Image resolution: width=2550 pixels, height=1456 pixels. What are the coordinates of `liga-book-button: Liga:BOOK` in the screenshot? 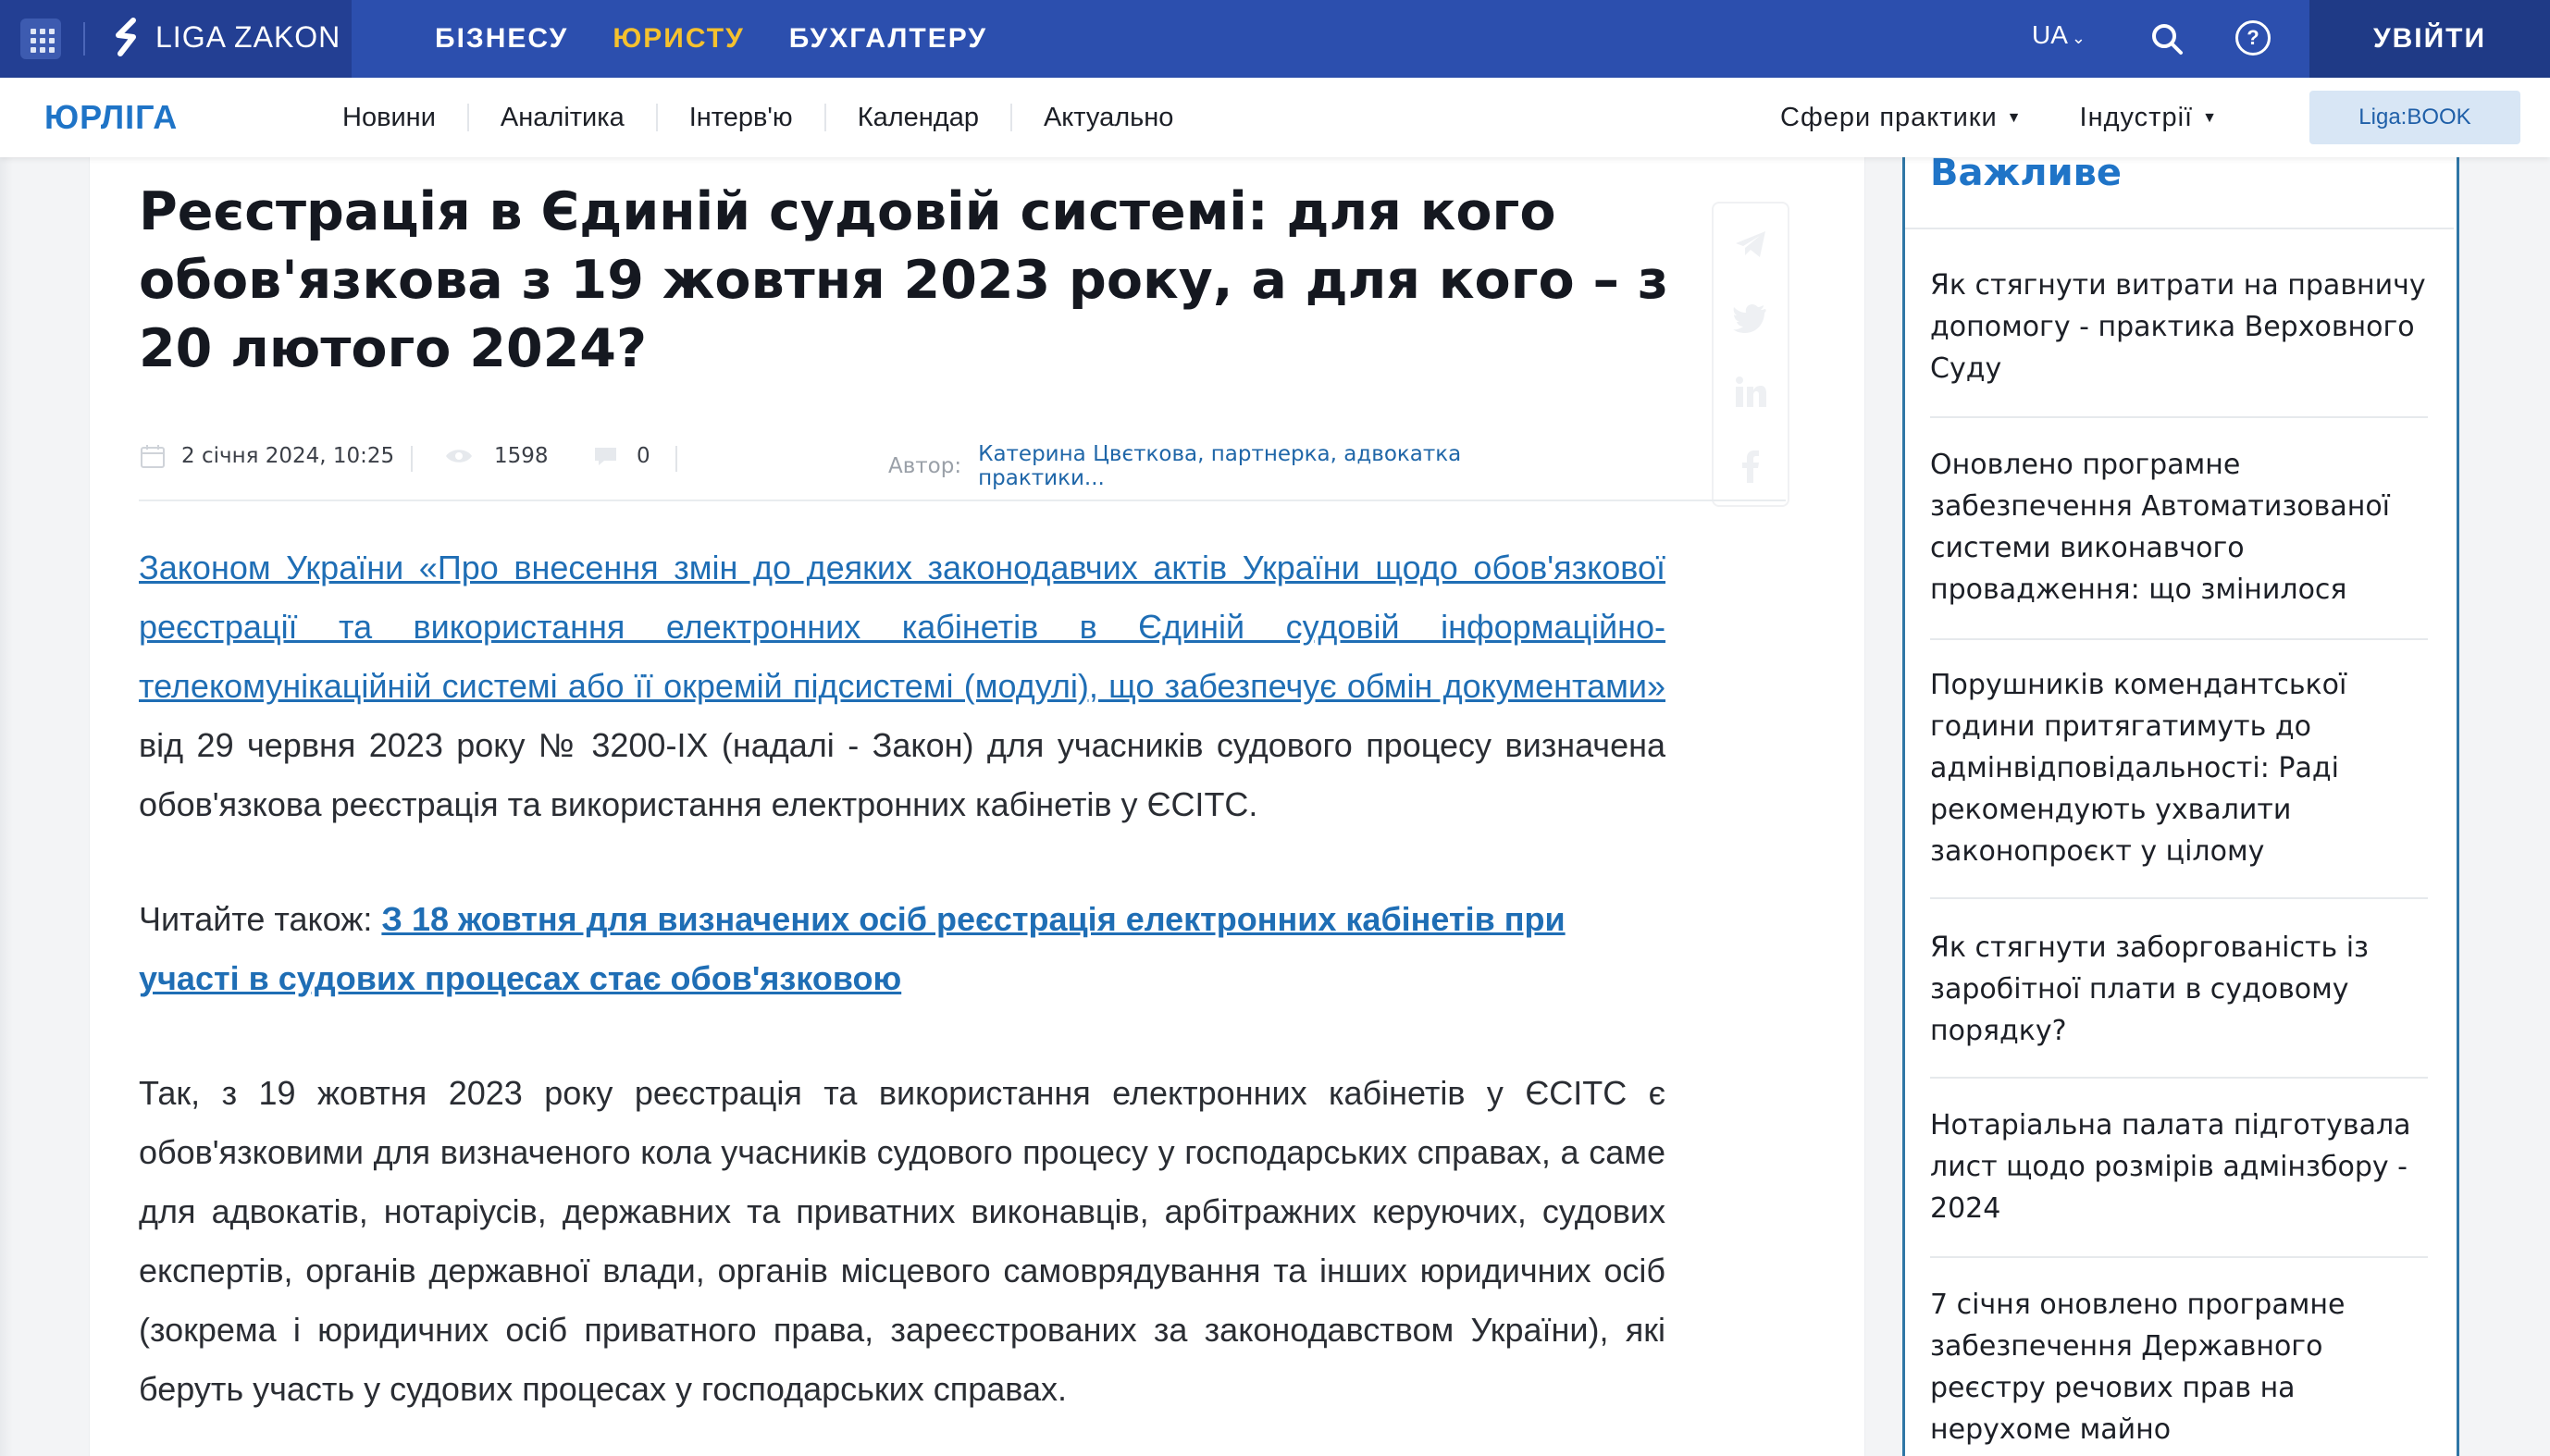 It's located at (2414, 117).